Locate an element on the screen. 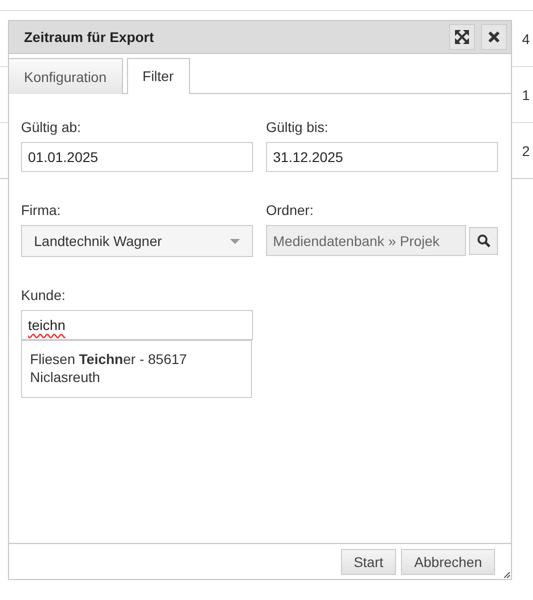  maximize-button is located at coordinates (462, 37).